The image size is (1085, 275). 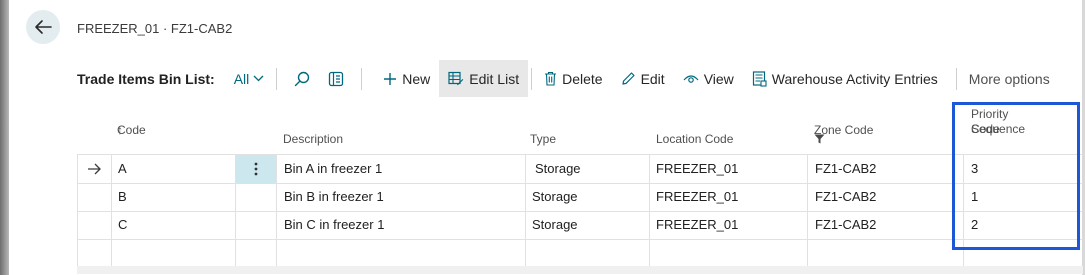 I want to click on cell-description: Bin B in freezer 1, so click(x=334, y=197).